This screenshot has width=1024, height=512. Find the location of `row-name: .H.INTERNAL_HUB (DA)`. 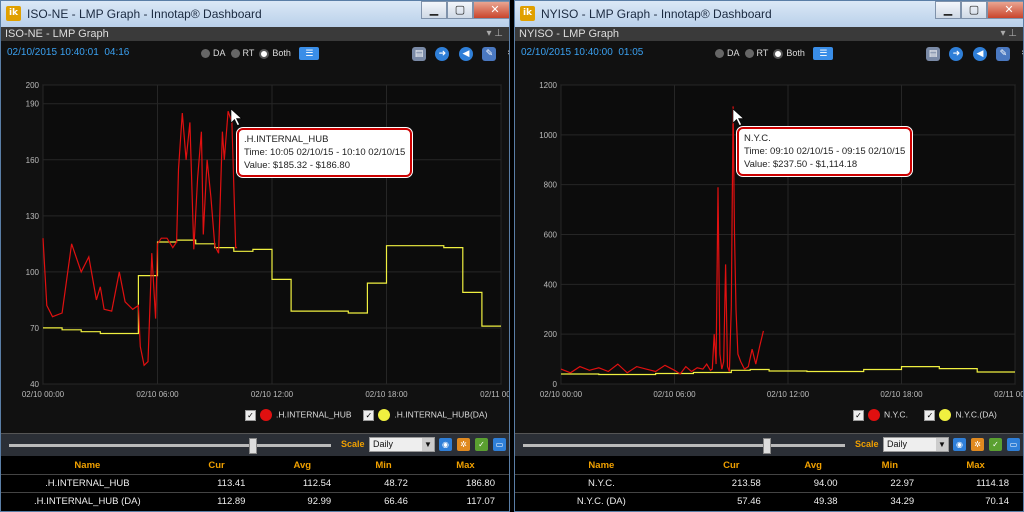

row-name: .H.INTERNAL_HUB (DA) is located at coordinates (87, 501).